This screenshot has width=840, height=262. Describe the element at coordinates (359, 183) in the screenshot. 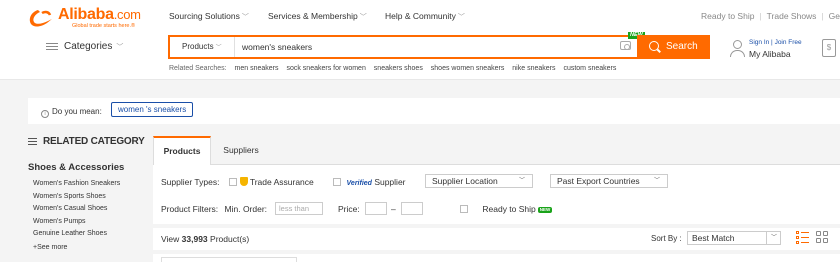

I see `verified-badge: Verified` at that location.